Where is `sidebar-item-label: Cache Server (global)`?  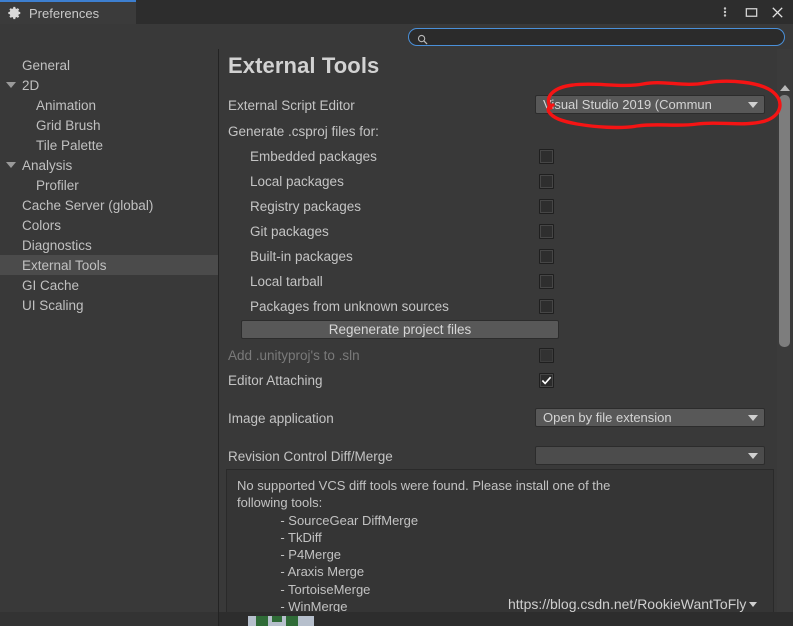 sidebar-item-label: Cache Server (global) is located at coordinates (88, 205).